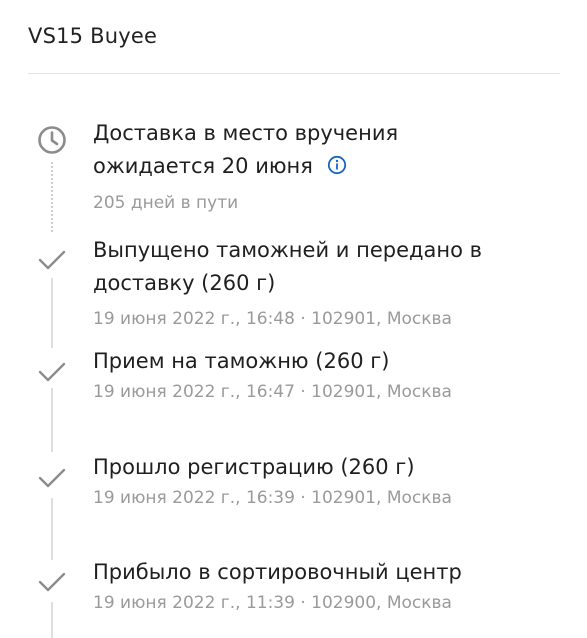 The image size is (587, 638). Describe the element at coordinates (166, 203) in the screenshot. I see `days-in-transit: 205 дней в пути` at that location.